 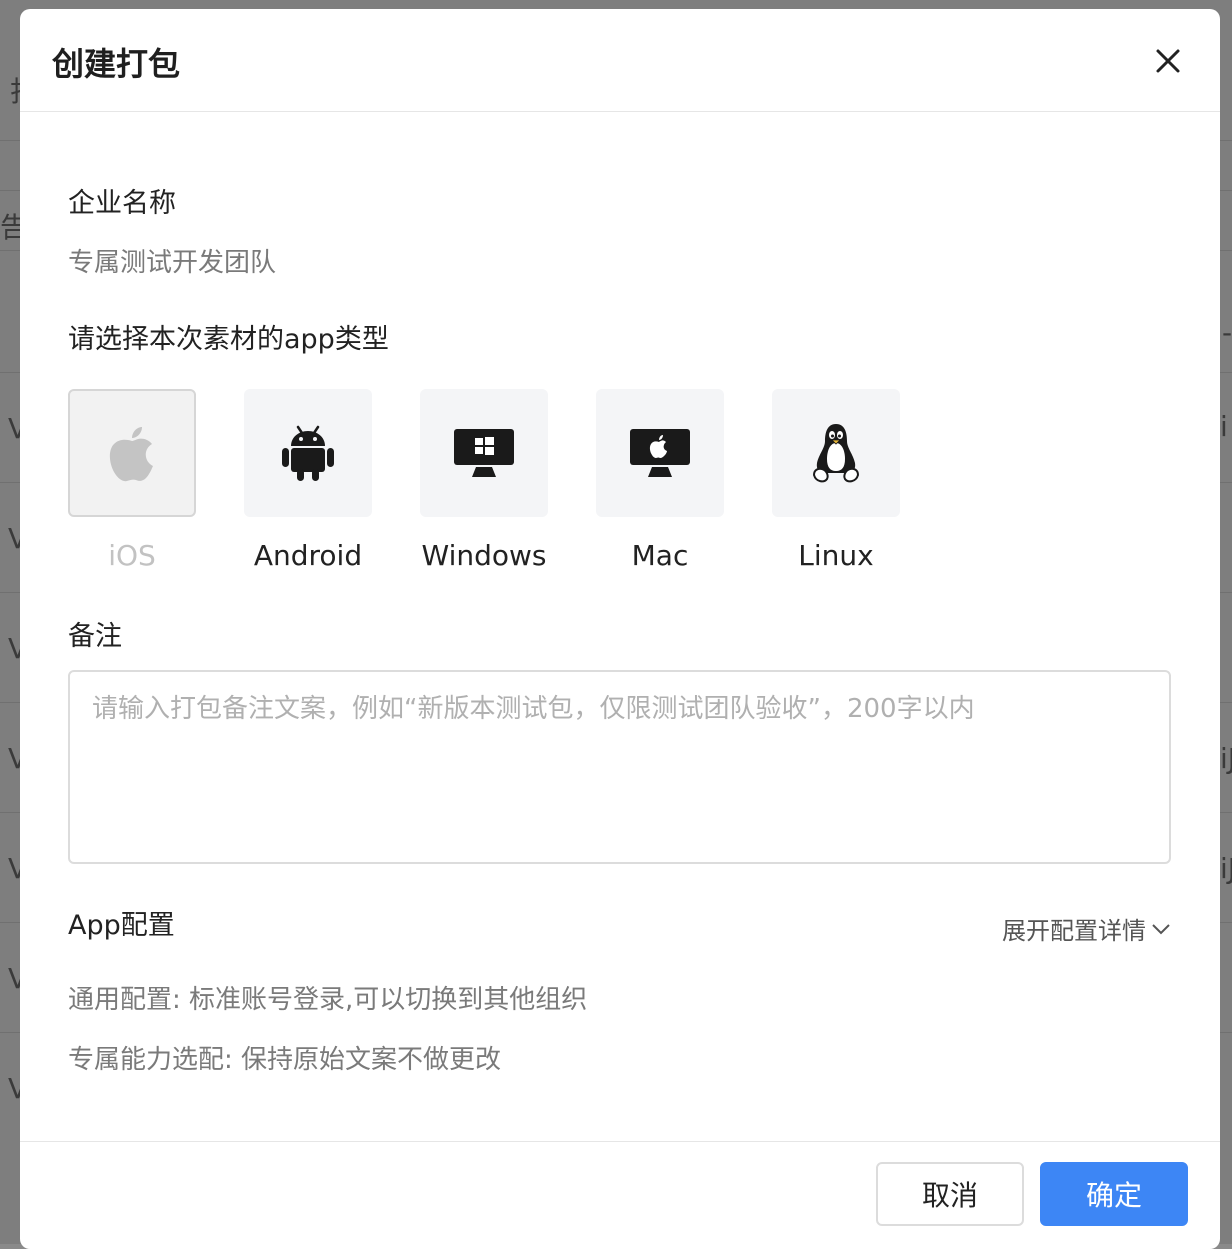 What do you see at coordinates (1074, 931) in the screenshot?
I see `expand-config-label: 展开配置详情` at bounding box center [1074, 931].